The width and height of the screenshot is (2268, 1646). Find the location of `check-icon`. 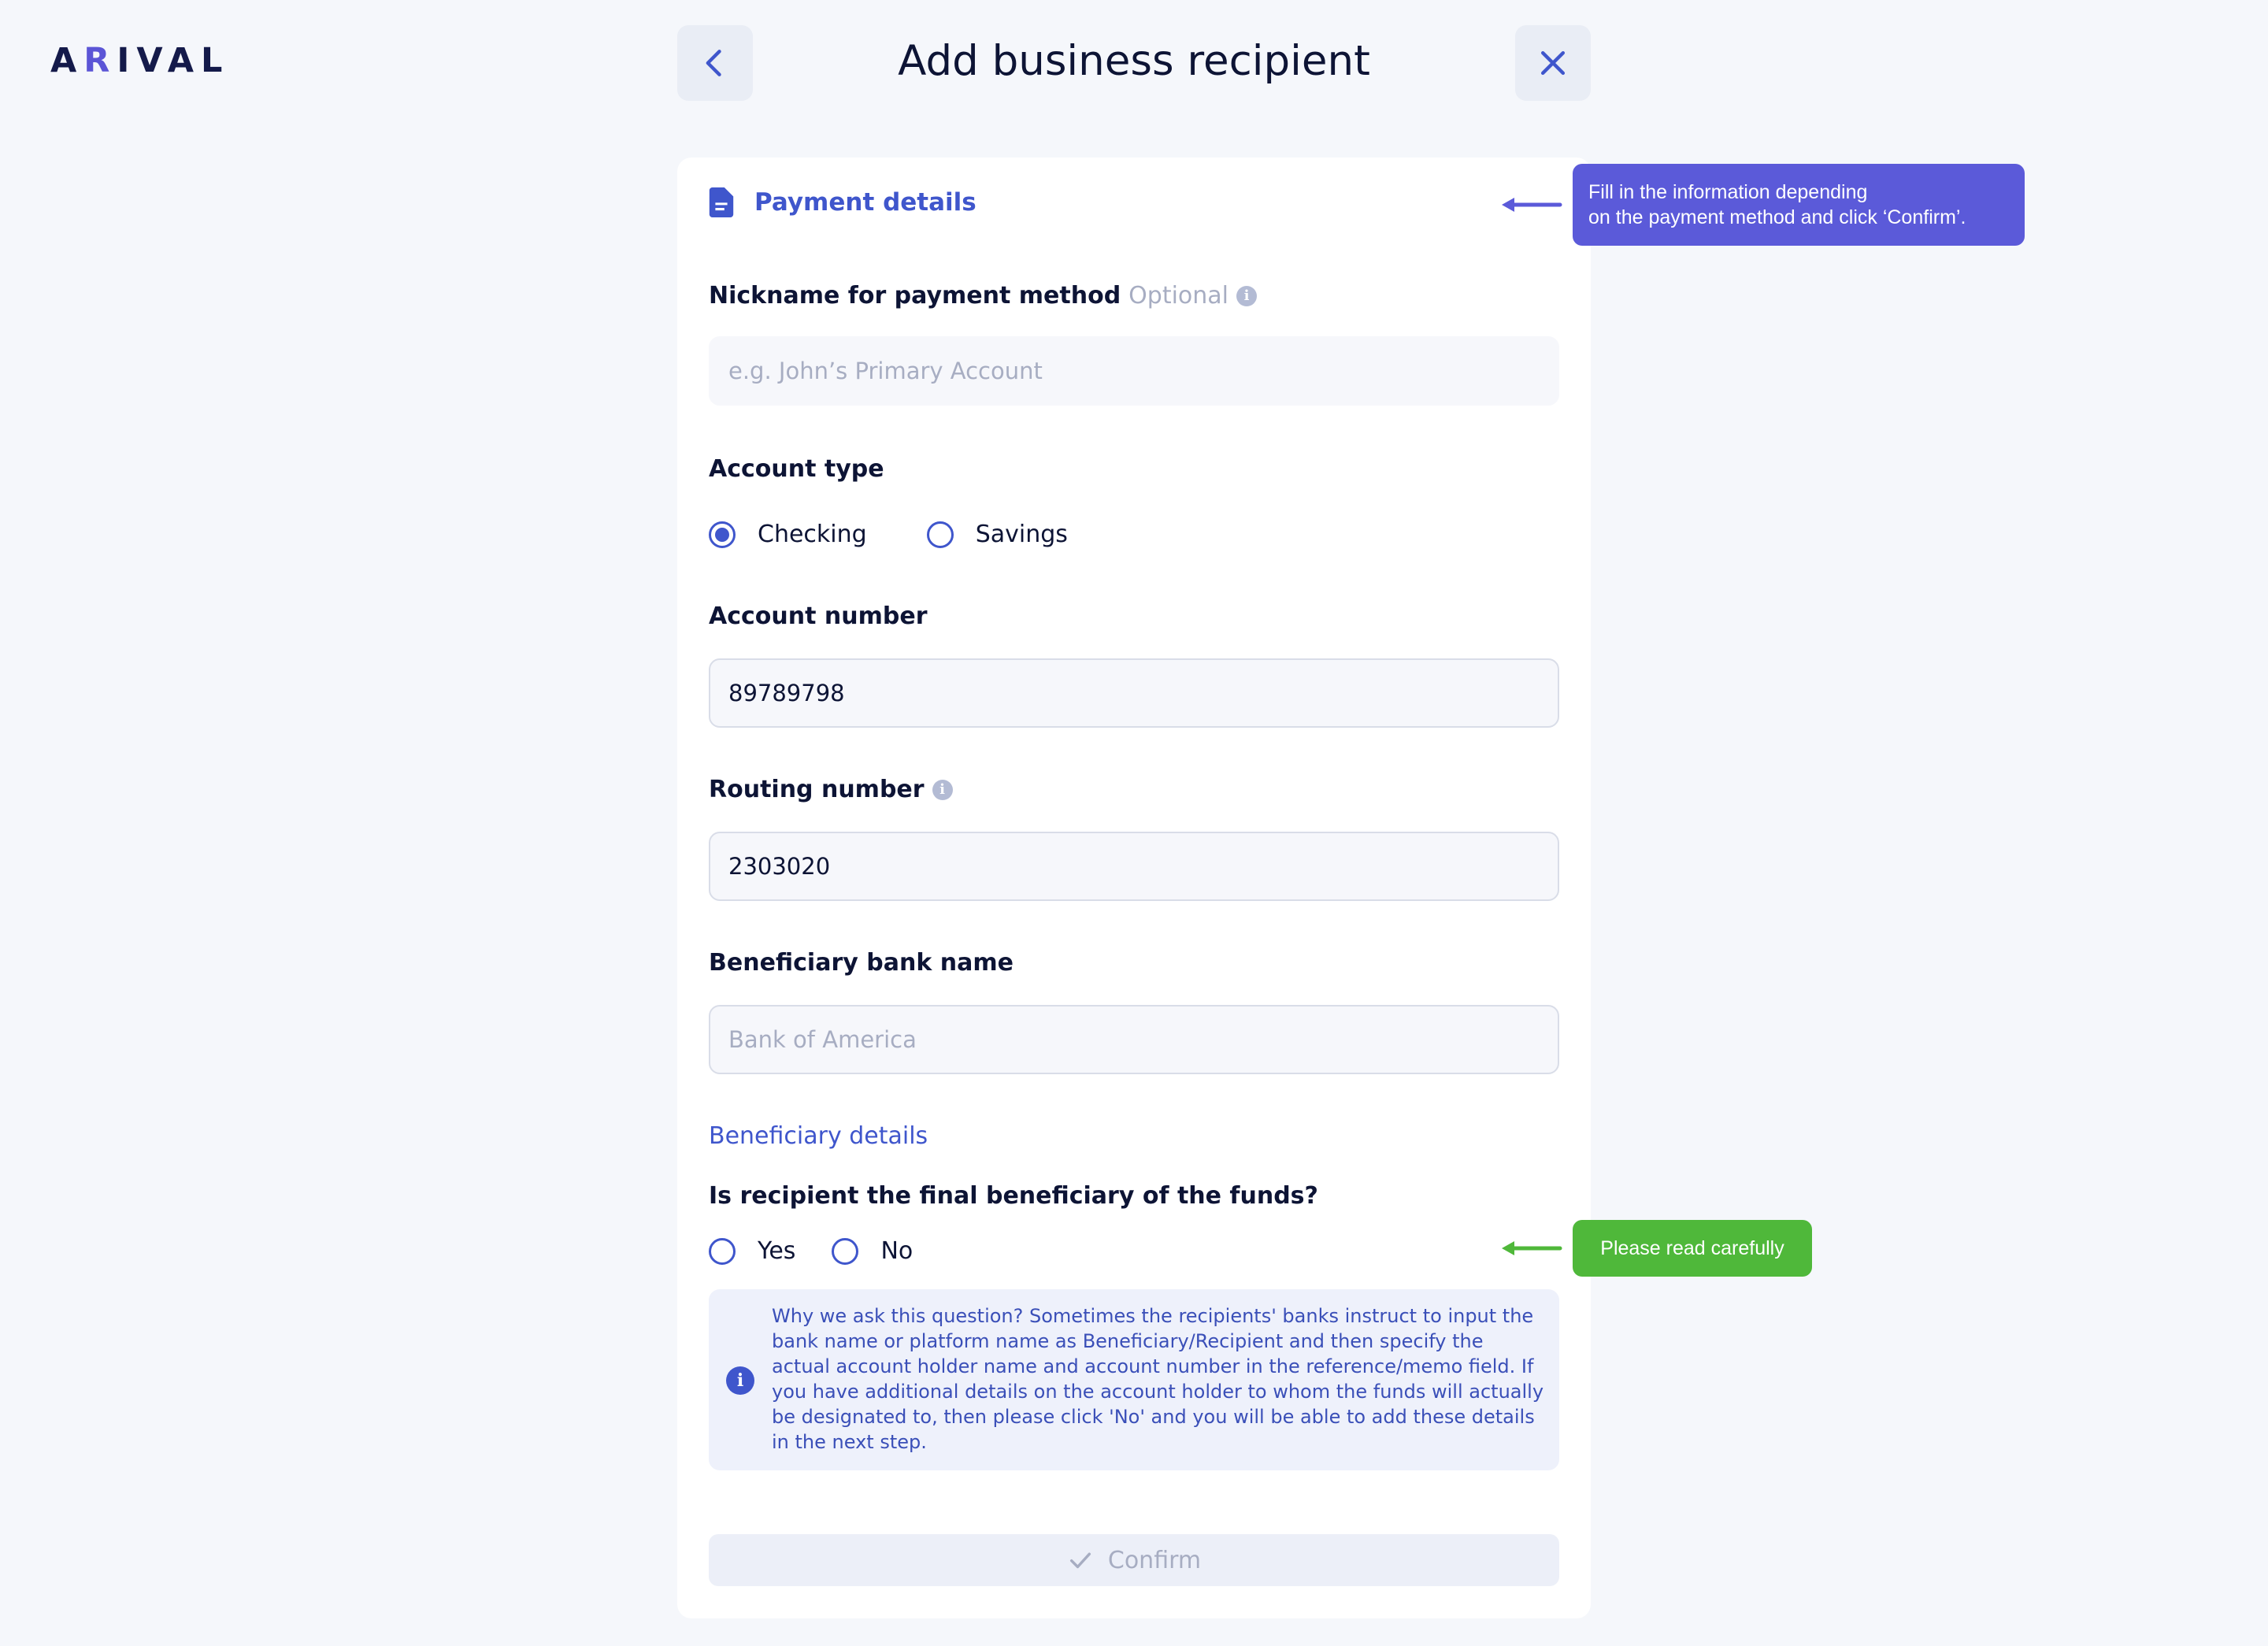

check-icon is located at coordinates (1080, 1561).